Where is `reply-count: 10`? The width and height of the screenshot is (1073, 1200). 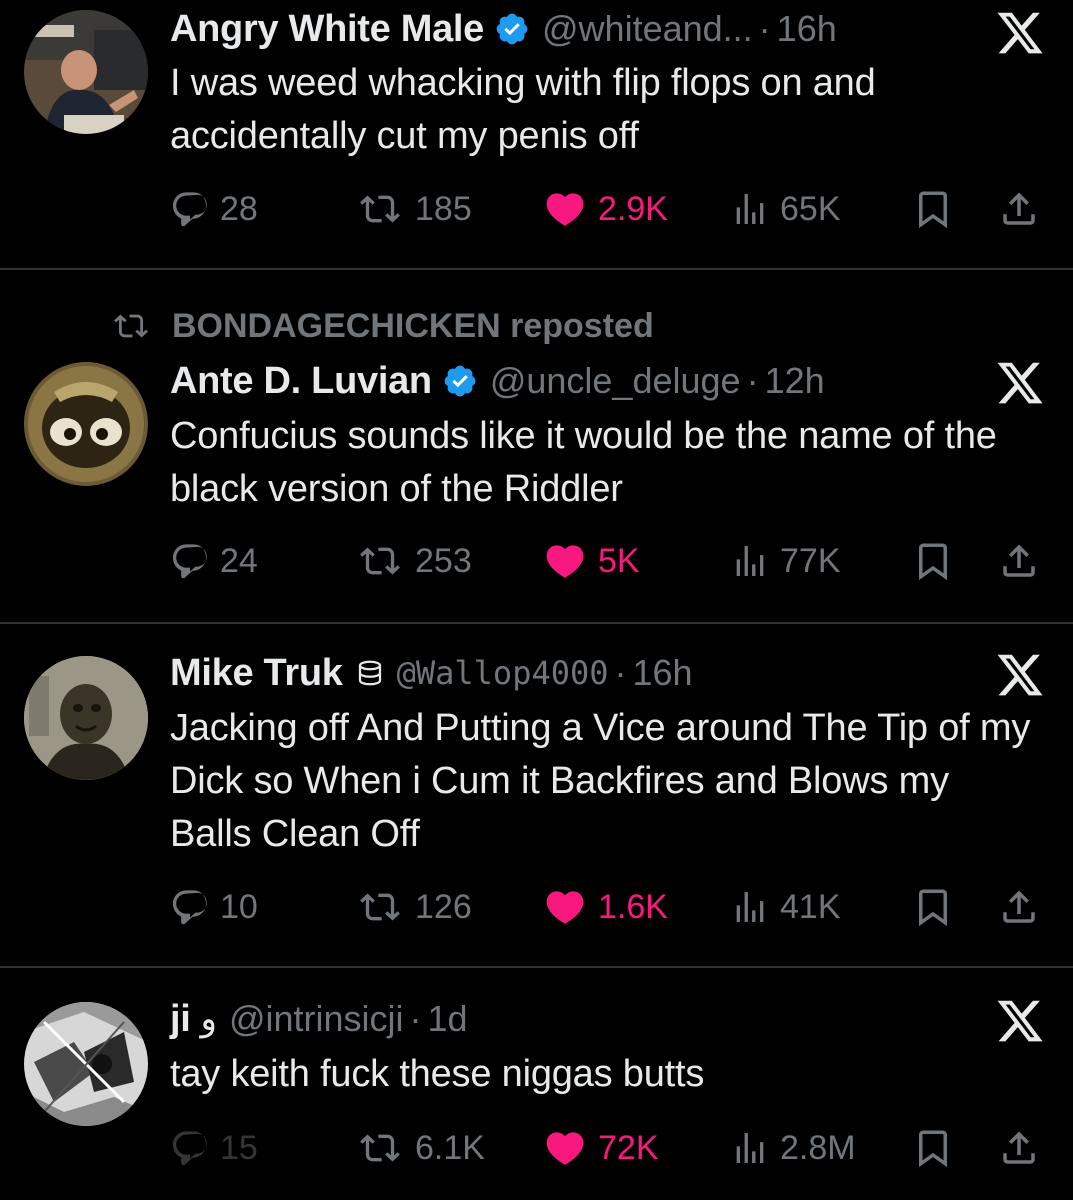 reply-count: 10 is located at coordinates (239, 906).